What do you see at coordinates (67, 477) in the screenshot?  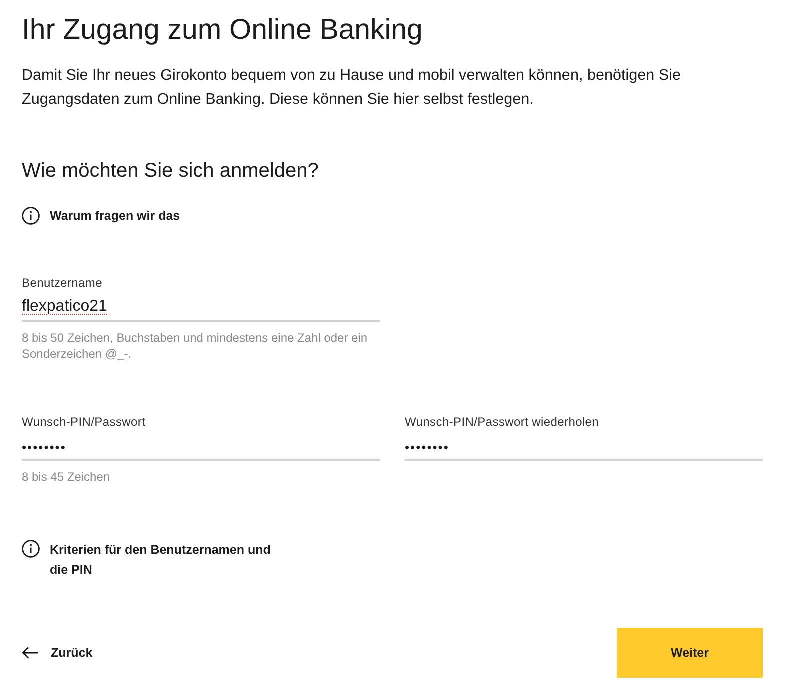 I see `field-hint: 8 bis 45 Zeichen` at bounding box center [67, 477].